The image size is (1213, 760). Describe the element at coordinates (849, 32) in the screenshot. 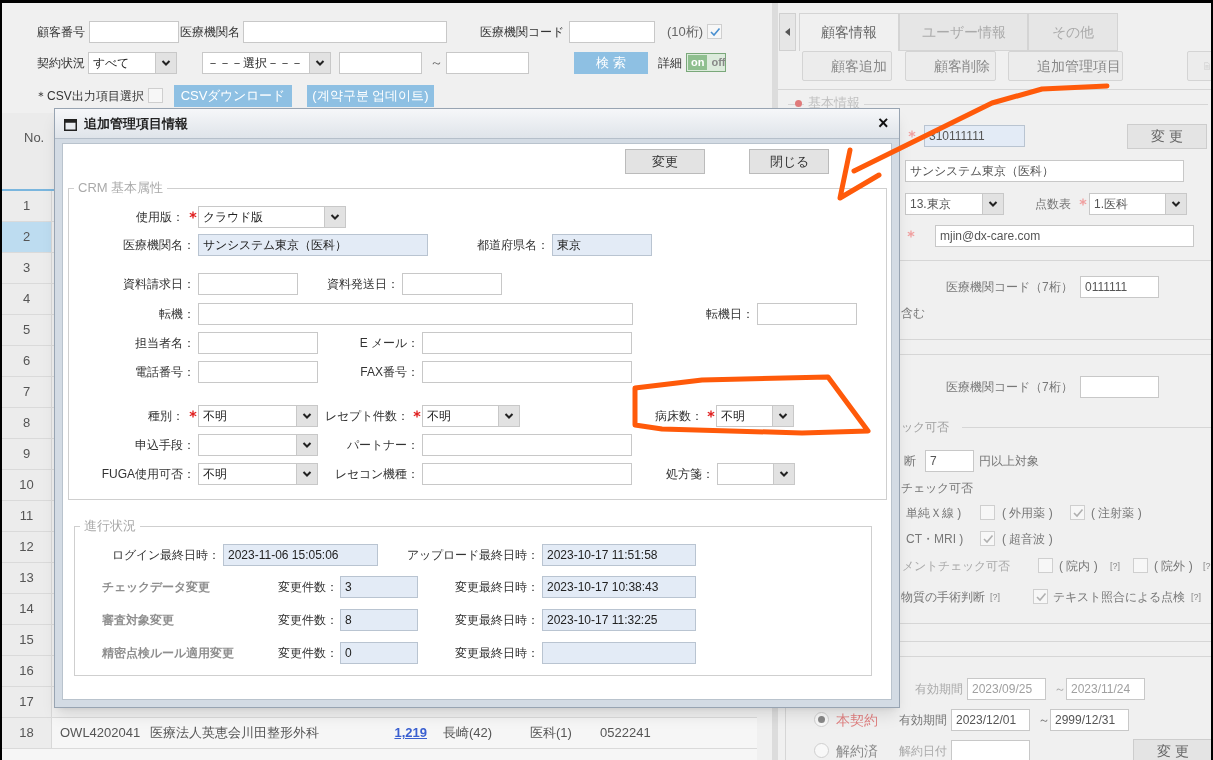

I see `tab: 顧客情報` at that location.